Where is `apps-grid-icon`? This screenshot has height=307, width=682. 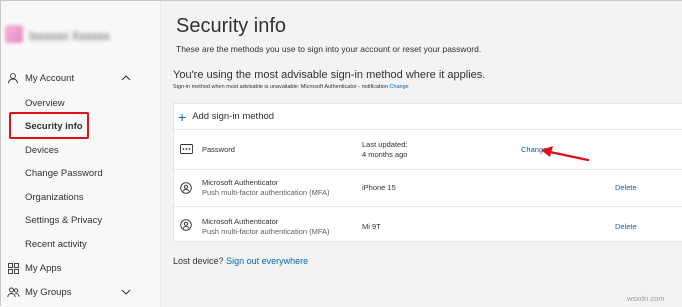
apps-grid-icon is located at coordinates (13, 268).